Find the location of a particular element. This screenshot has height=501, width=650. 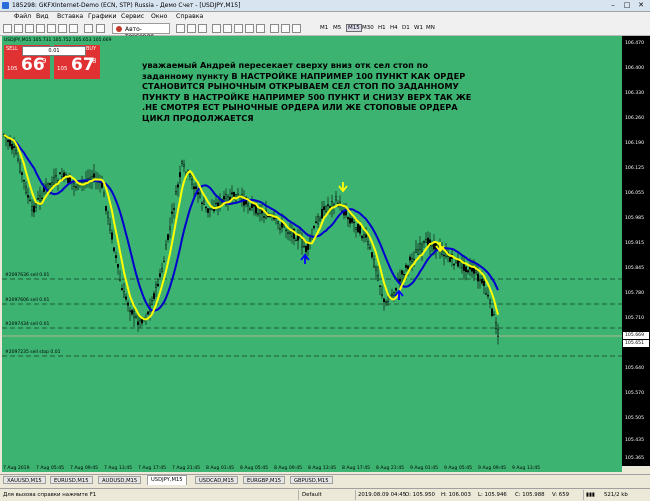

terminal-icon is located at coordinates (62, 28).